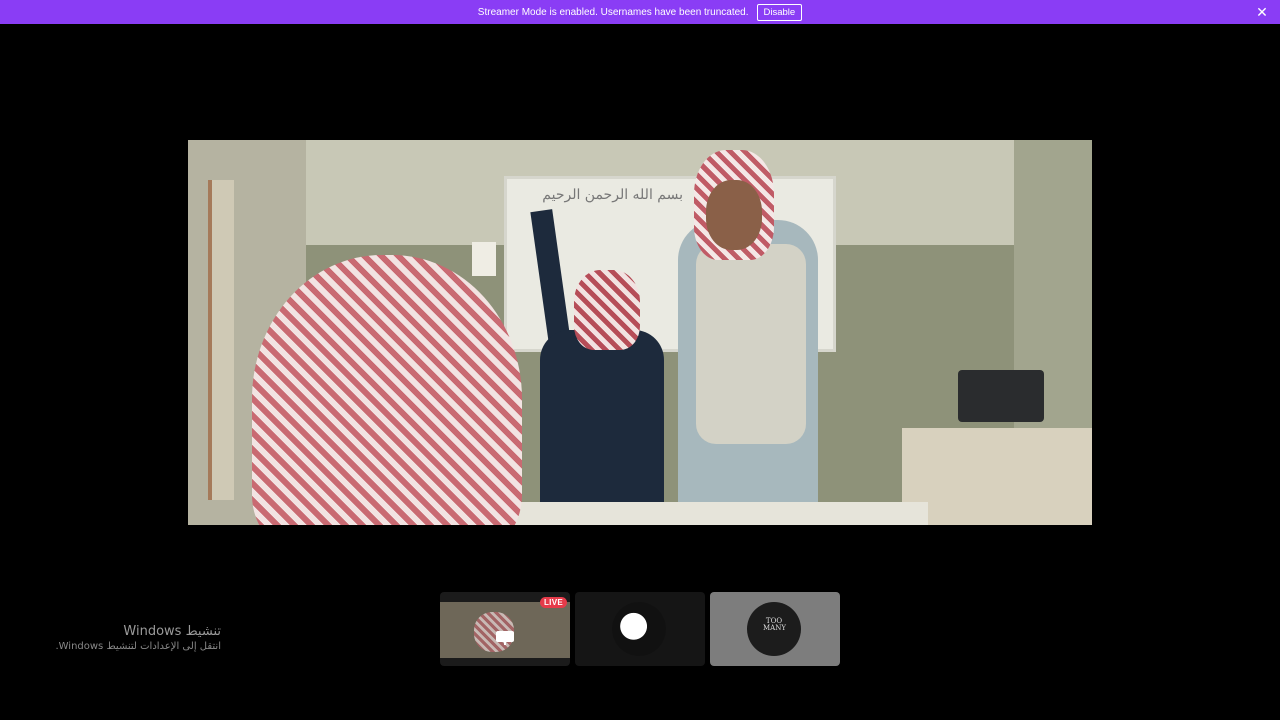  Describe the element at coordinates (484, 259) in the screenshot. I see `video-wall-sign` at that location.